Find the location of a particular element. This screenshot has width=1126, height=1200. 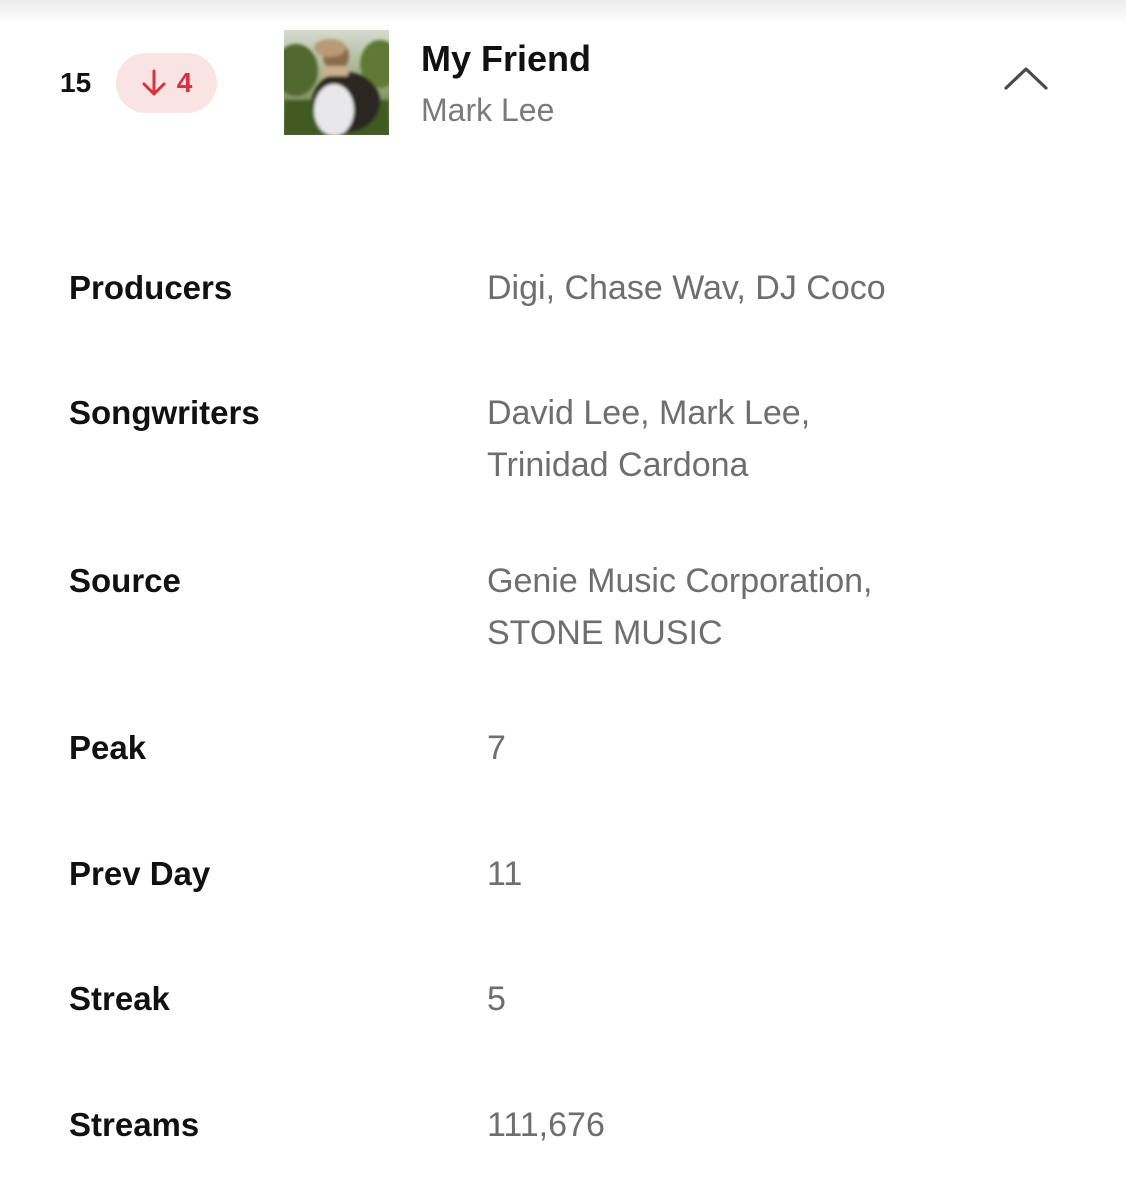

prev-day-value: 11 is located at coordinates (505, 874).